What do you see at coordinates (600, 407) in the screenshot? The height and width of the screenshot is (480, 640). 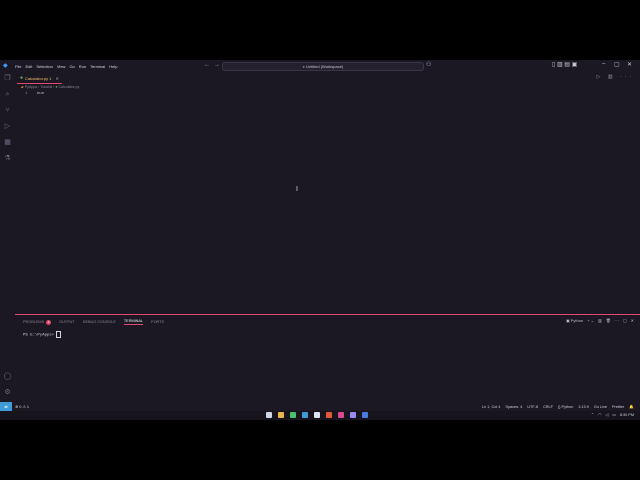 I see `go-live-button: Go Live` at bounding box center [600, 407].